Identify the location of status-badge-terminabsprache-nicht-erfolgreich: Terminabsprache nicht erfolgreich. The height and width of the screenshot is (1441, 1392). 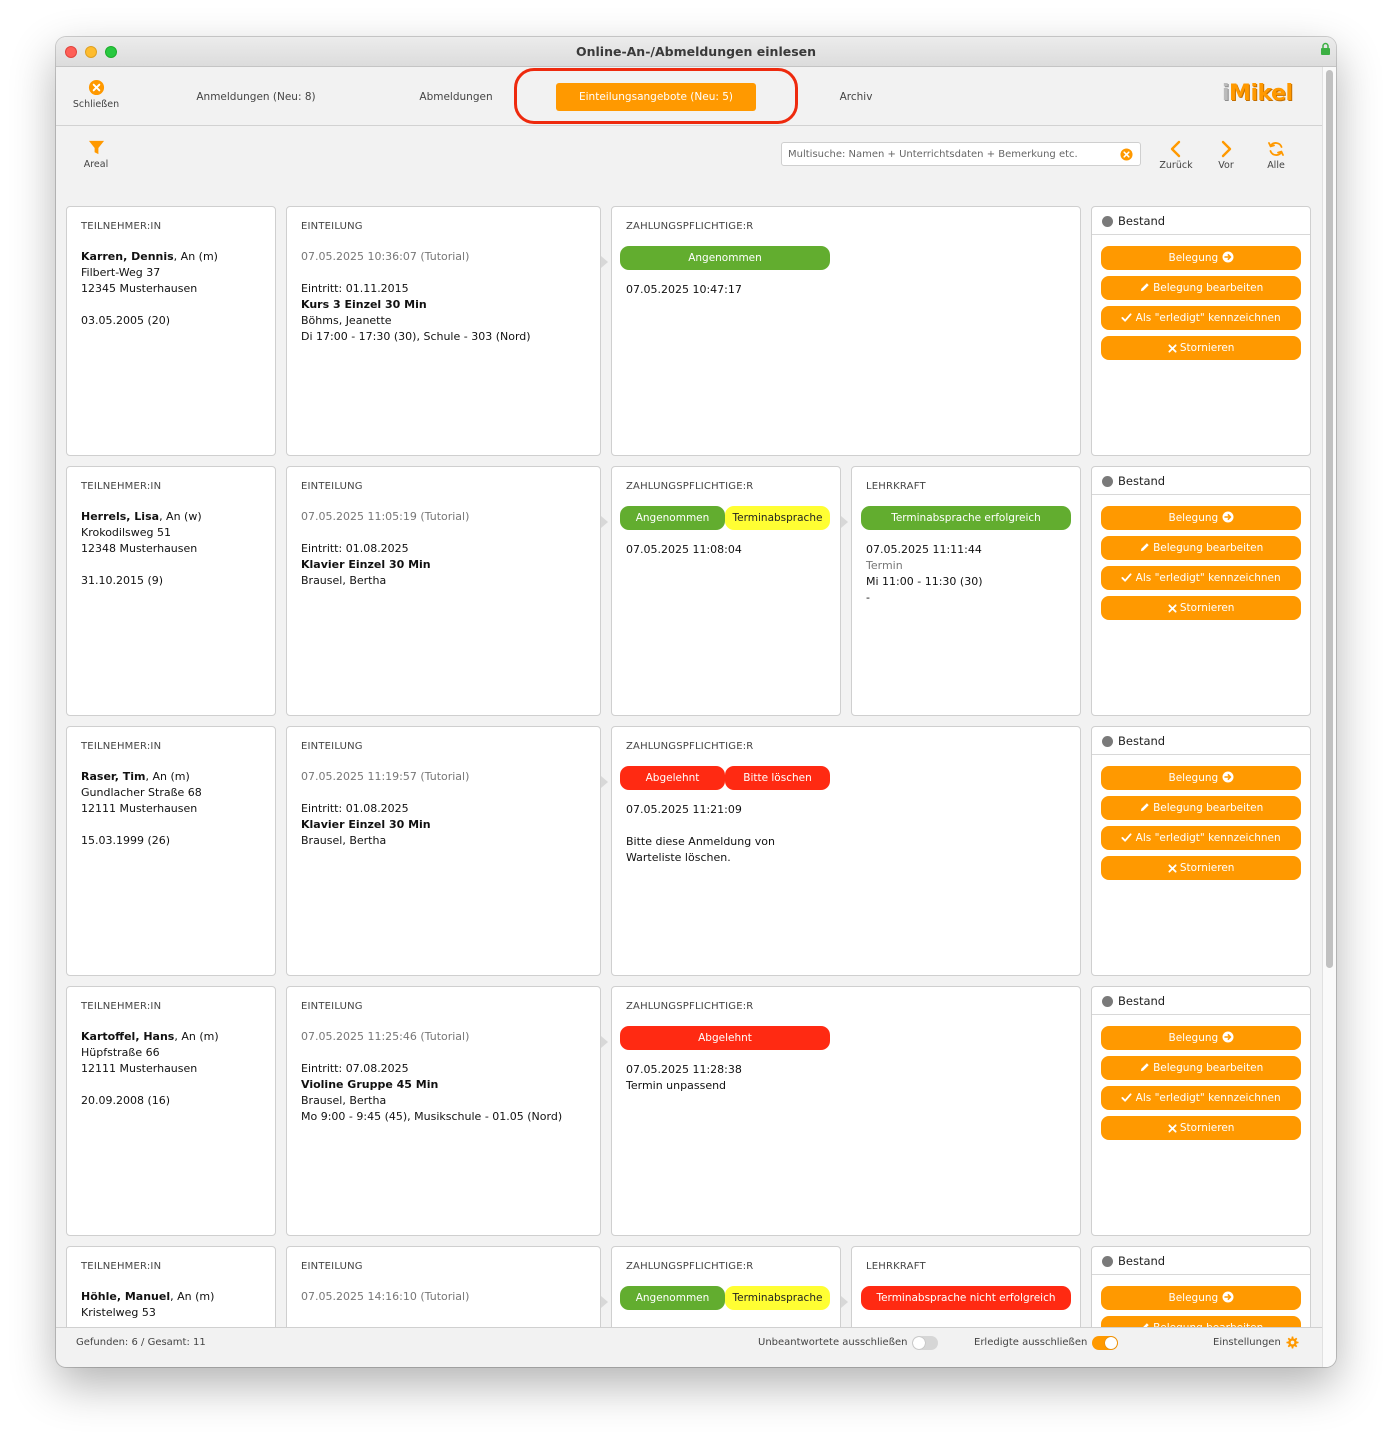
(966, 1298).